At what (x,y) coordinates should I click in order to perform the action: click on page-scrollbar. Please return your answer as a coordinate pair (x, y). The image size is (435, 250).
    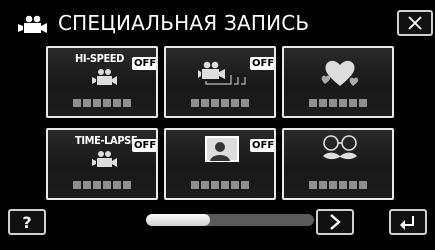
    Looking at the image, I should click on (230, 220).